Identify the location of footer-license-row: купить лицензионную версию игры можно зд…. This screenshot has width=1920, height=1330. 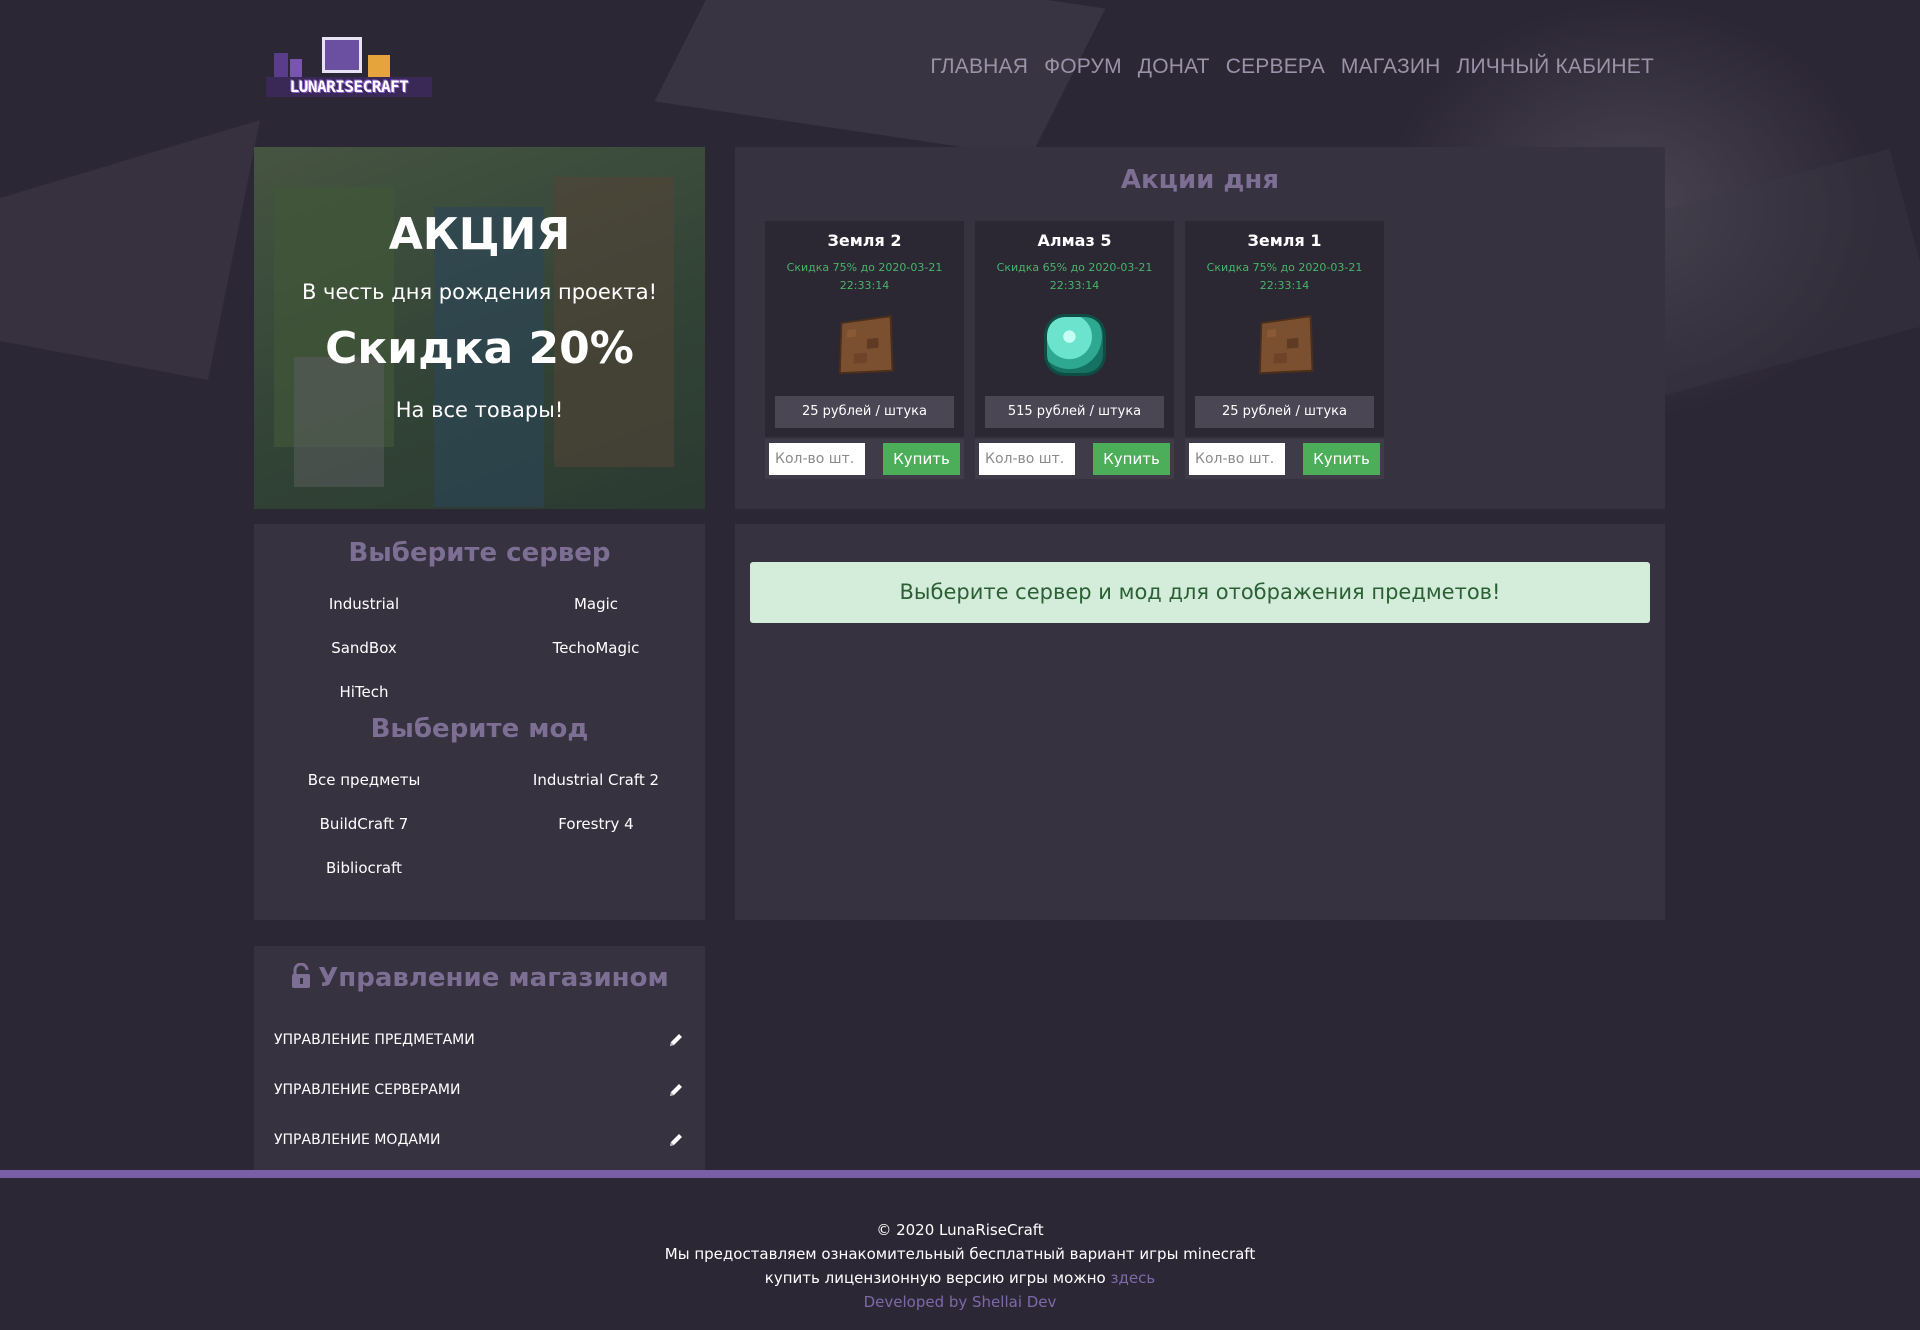
(960, 1278).